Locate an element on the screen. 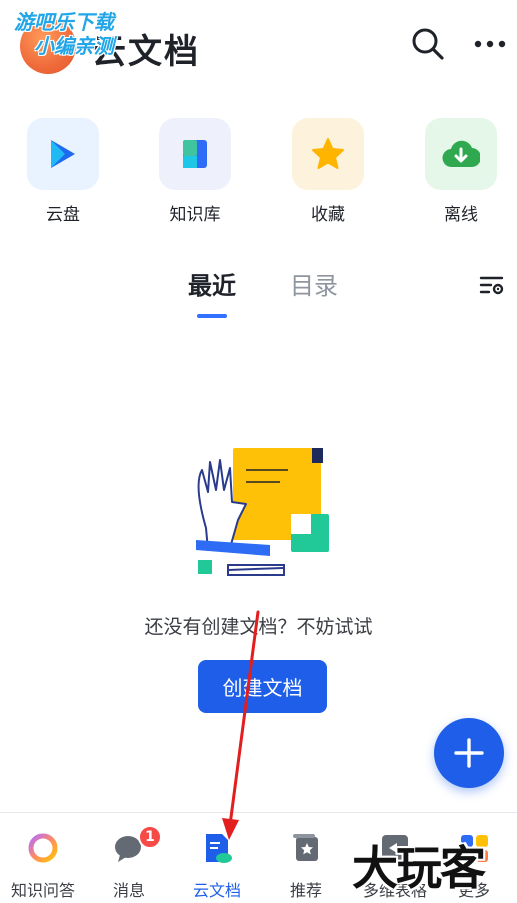 This screenshot has height=903, width=517. add-fab-button is located at coordinates (469, 753).